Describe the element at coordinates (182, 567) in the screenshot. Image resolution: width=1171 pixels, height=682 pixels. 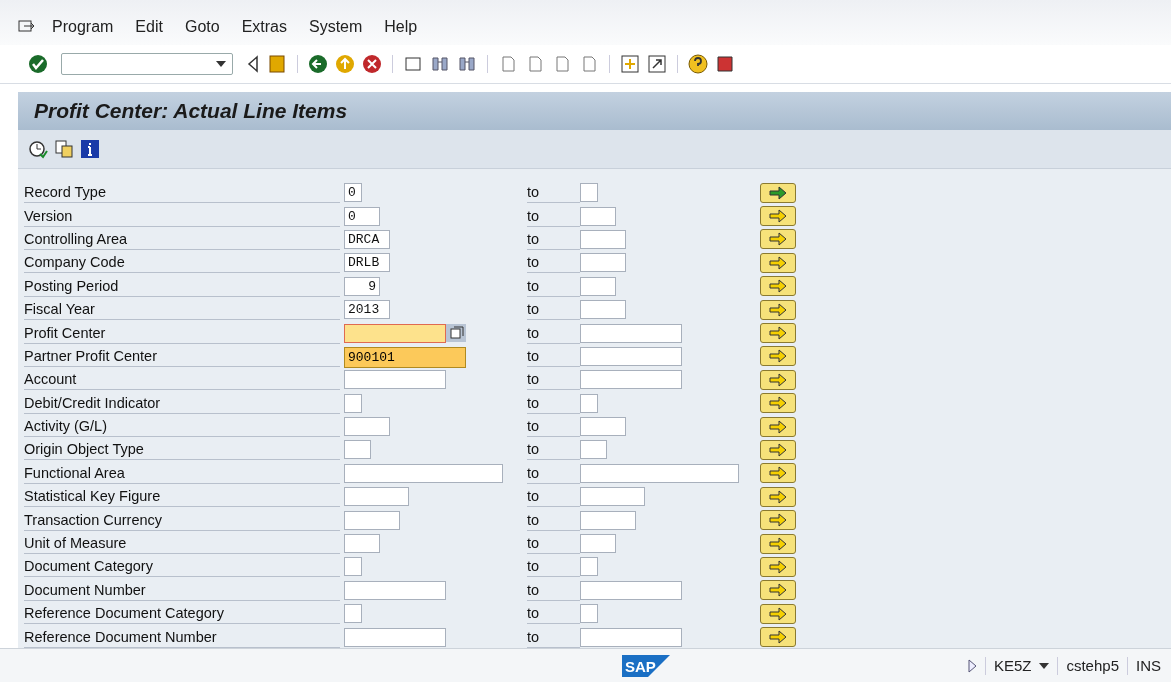
I see `field-label: Document Category` at that location.